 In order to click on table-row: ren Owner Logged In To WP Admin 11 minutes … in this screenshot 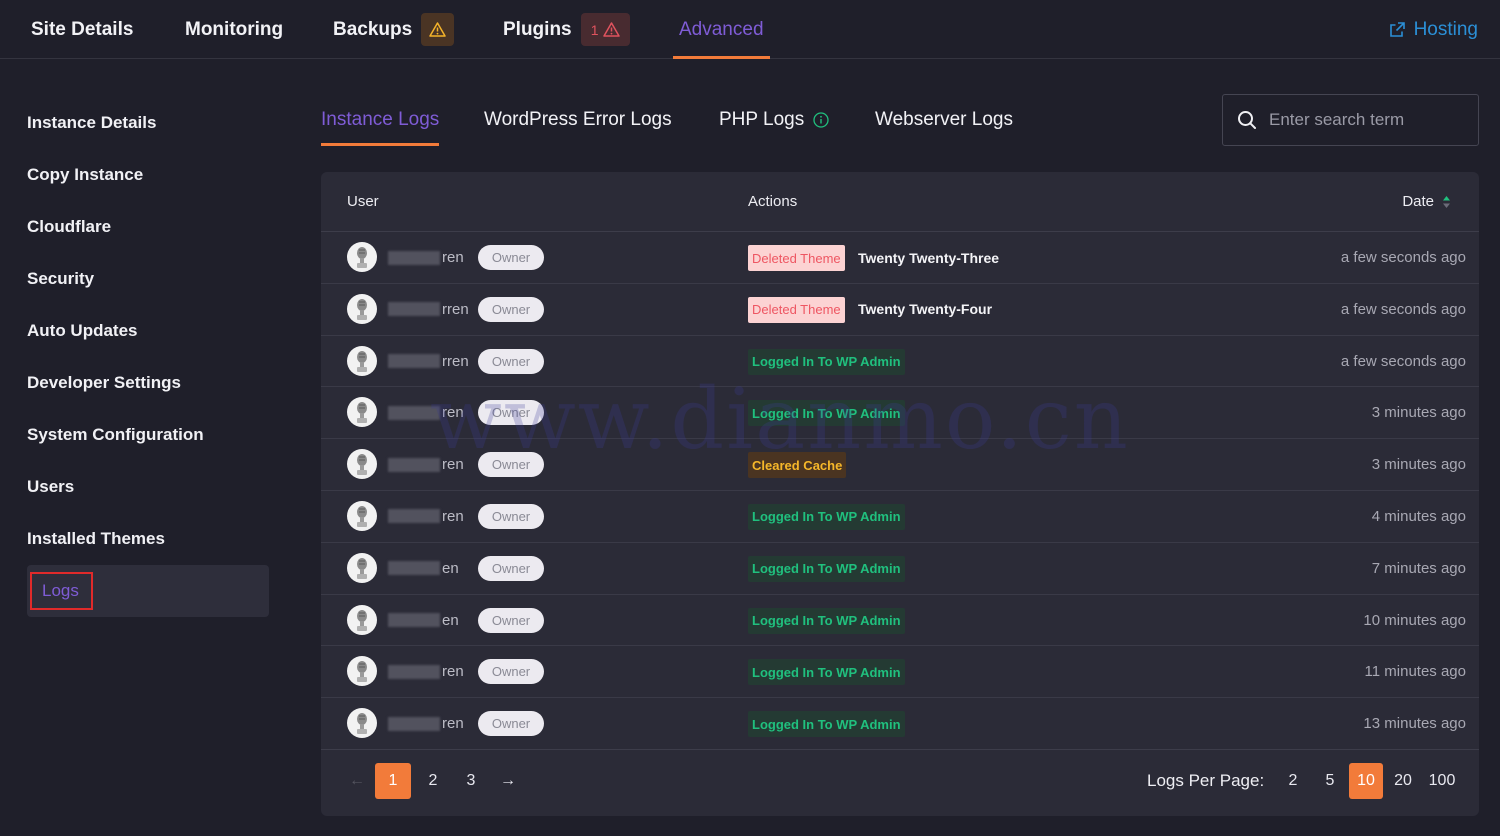, I will do `click(900, 672)`.